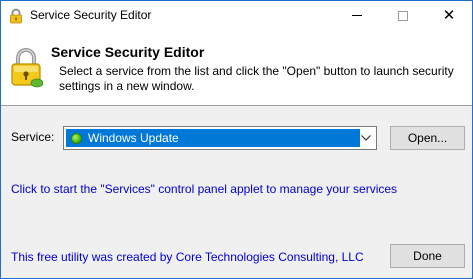 This screenshot has height=279, width=473. I want to click on service-selected-item: Windows Update, so click(213, 138).